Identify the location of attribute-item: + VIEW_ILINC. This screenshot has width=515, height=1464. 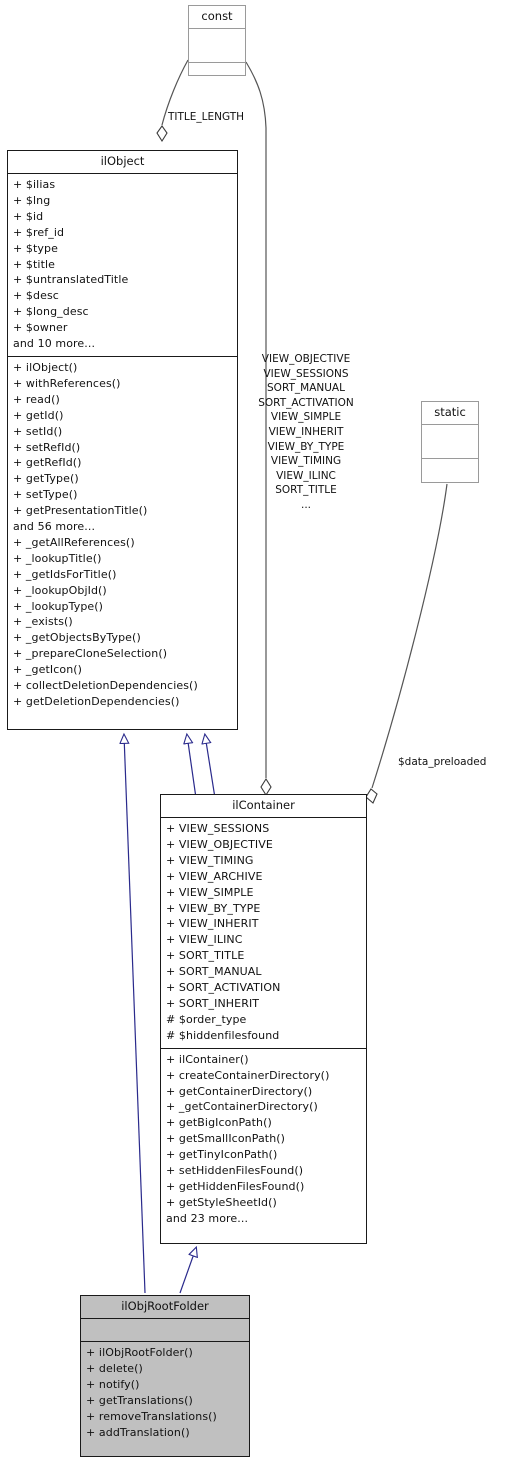
(204, 940).